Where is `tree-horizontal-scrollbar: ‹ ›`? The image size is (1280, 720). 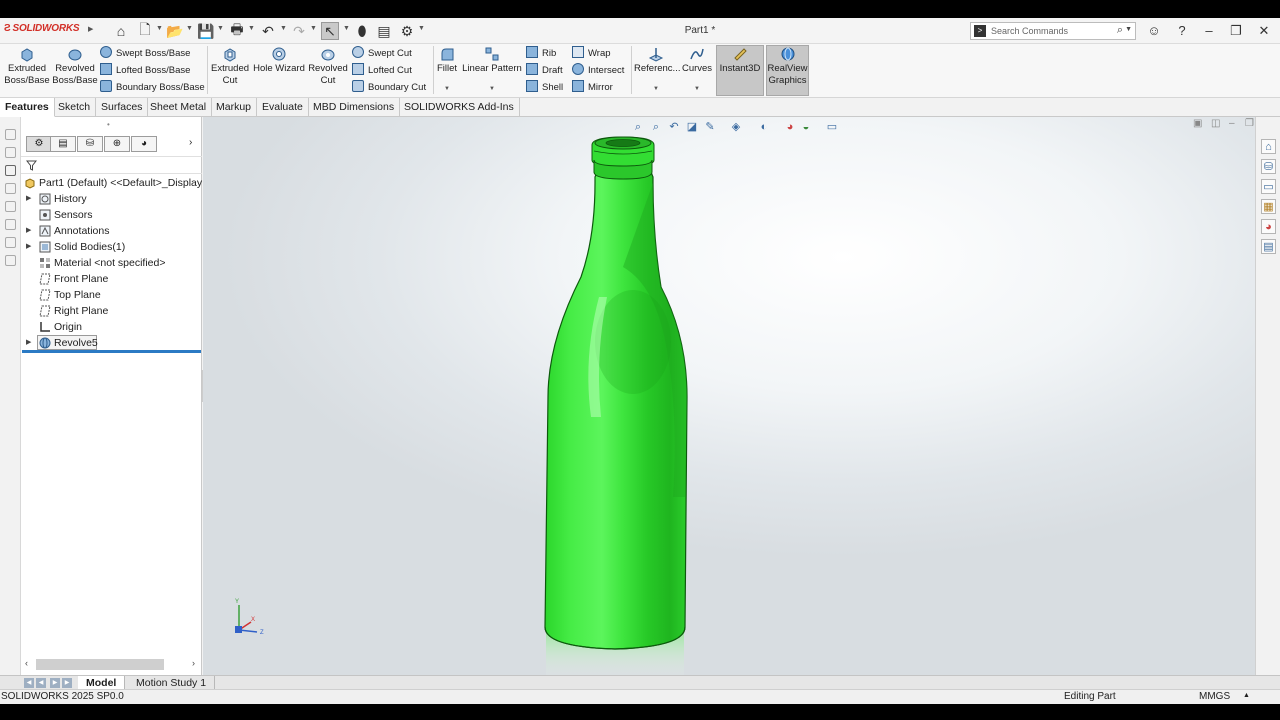 tree-horizontal-scrollbar: ‹ › is located at coordinates (111, 664).